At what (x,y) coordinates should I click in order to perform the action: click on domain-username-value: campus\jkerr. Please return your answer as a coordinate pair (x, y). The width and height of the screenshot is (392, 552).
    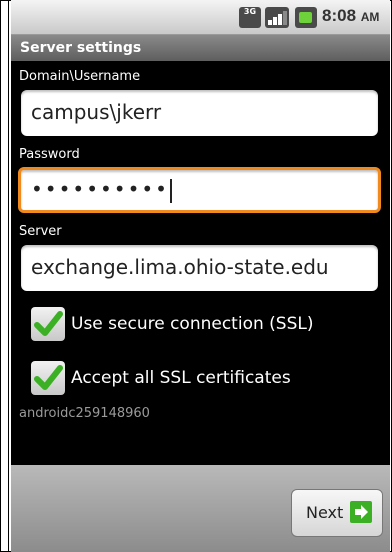
    Looking at the image, I should click on (96, 112).